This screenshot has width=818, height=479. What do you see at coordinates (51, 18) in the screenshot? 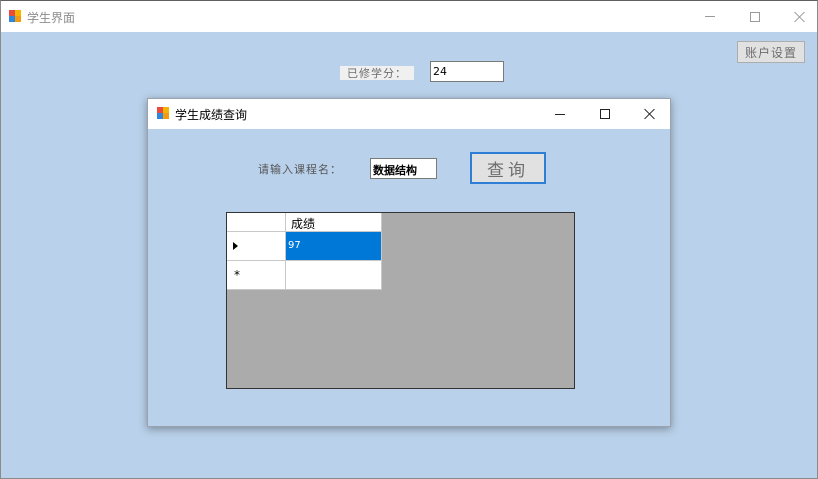
I see `main-window-title: 学生界面` at bounding box center [51, 18].